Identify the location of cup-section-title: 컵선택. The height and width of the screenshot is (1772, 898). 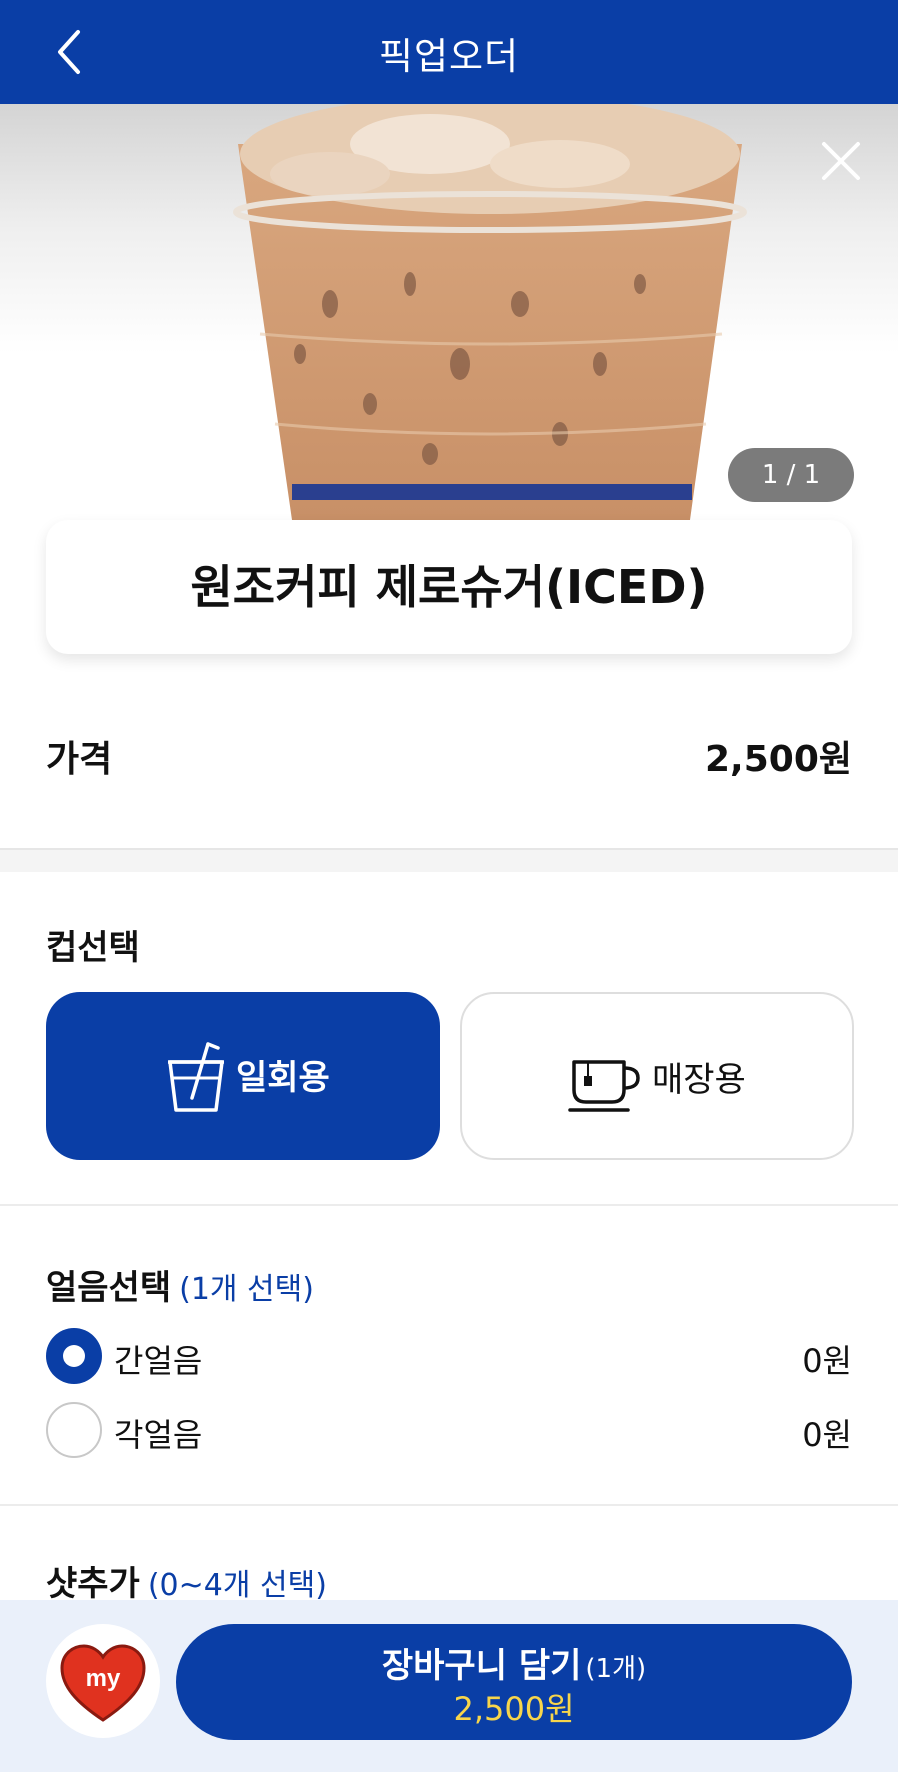
(93, 944).